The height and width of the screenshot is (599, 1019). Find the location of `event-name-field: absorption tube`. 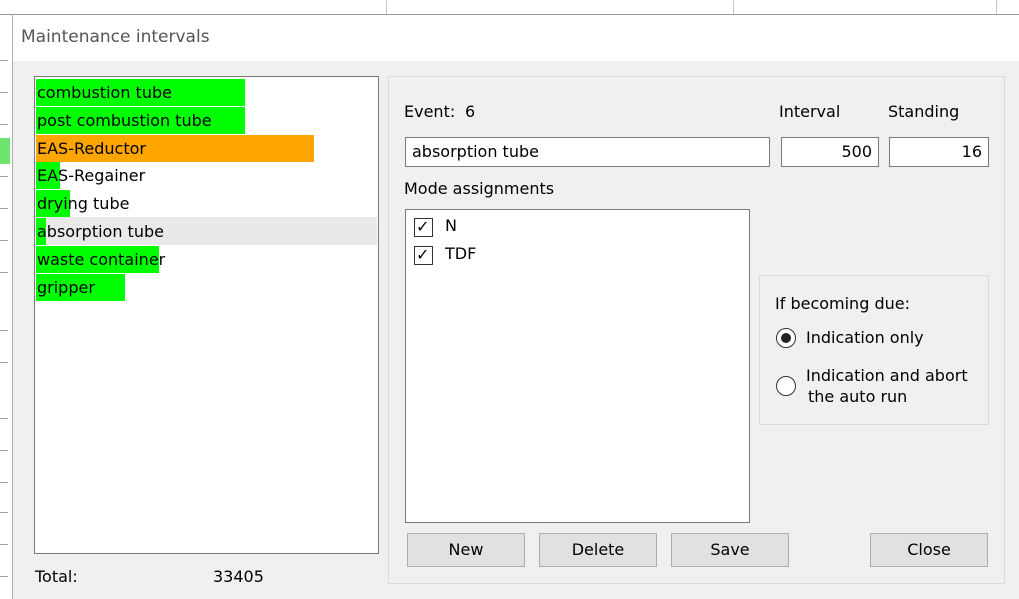

event-name-field: absorption tube is located at coordinates (587, 152).